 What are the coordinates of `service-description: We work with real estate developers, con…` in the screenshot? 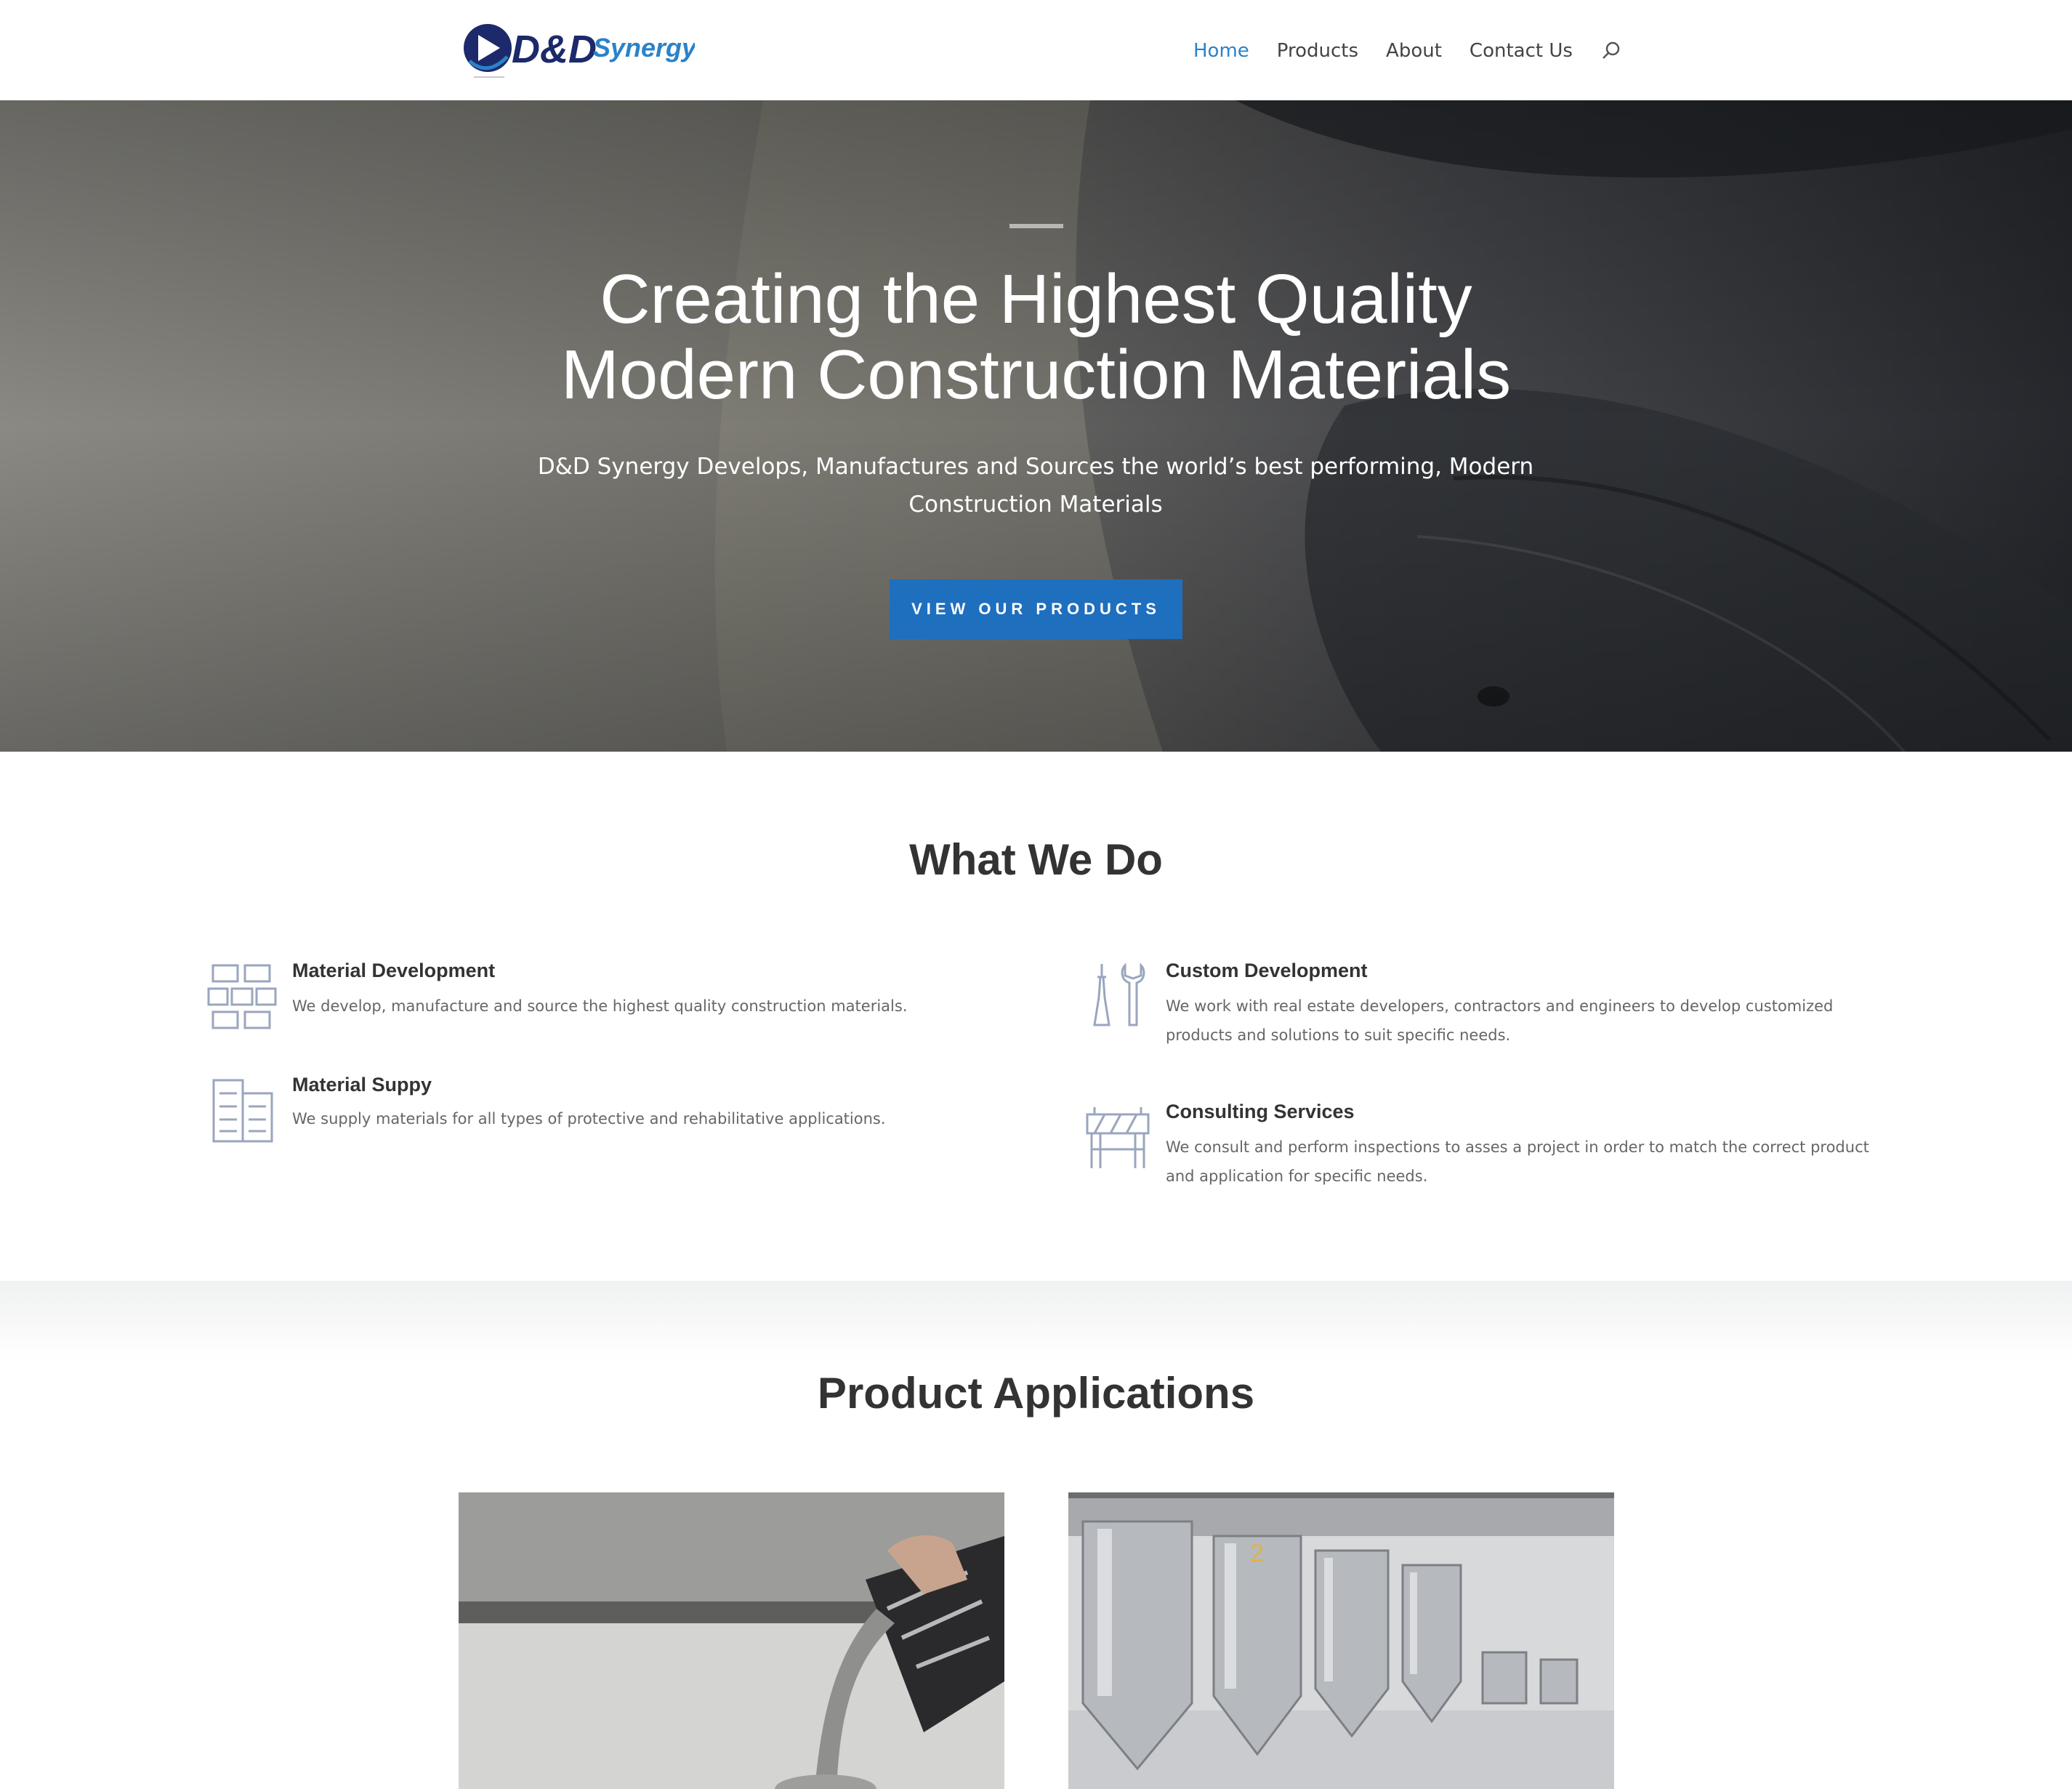 It's located at (1500, 1020).